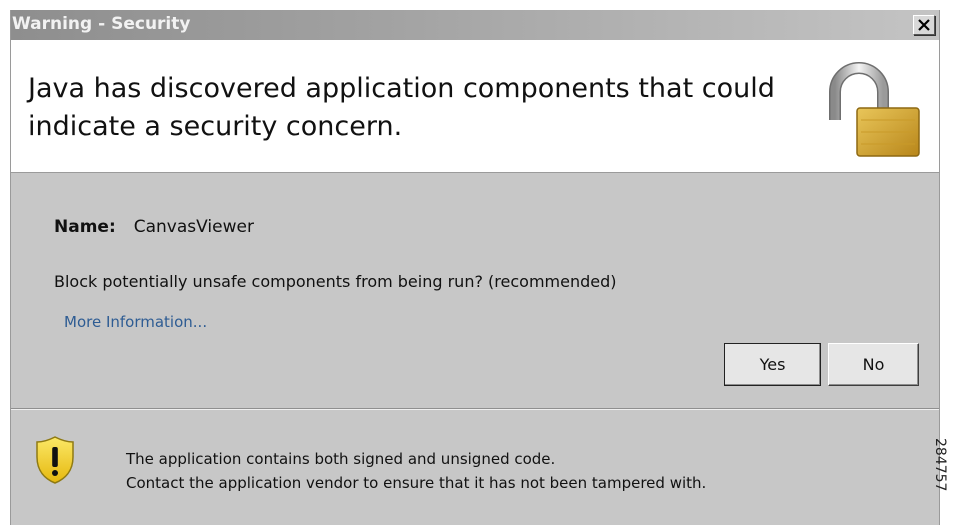  Describe the element at coordinates (873, 364) in the screenshot. I see `no-button: No` at that location.